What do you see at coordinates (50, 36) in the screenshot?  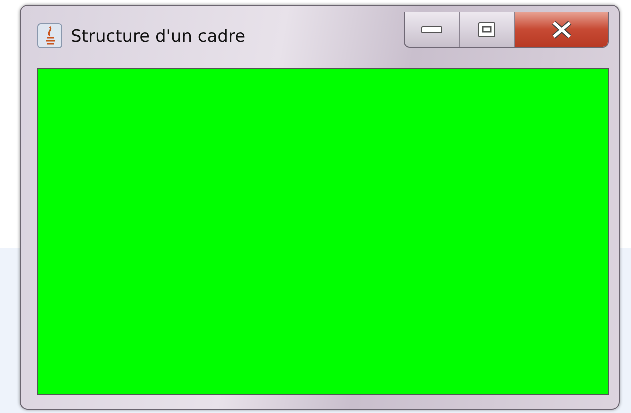 I see `app-icon` at bounding box center [50, 36].